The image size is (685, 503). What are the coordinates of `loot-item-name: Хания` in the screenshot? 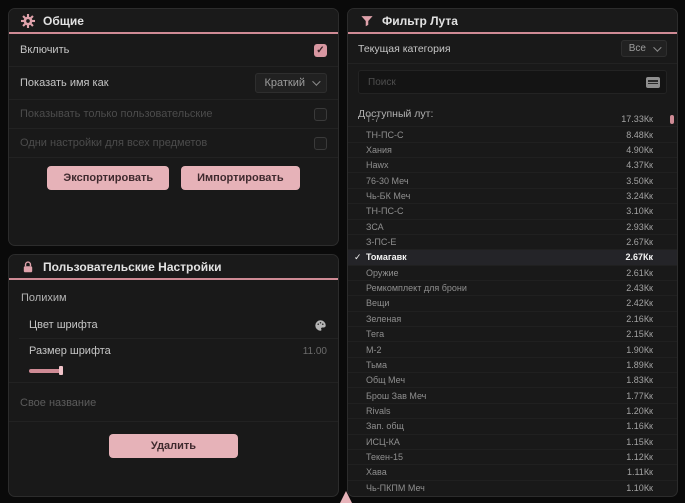 It's located at (379, 149).